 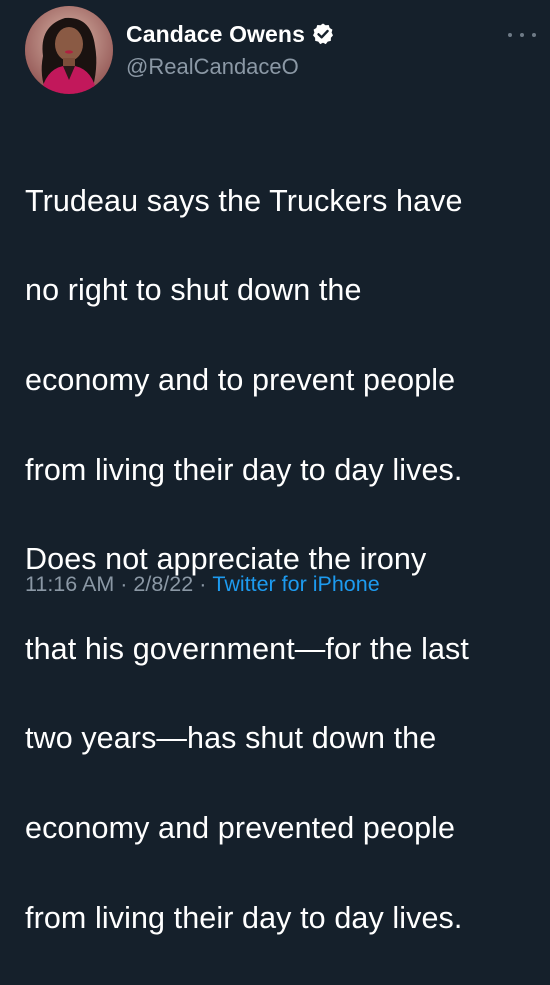 I want to click on tweet-text-line: economy and prevented people, so click(x=240, y=827).